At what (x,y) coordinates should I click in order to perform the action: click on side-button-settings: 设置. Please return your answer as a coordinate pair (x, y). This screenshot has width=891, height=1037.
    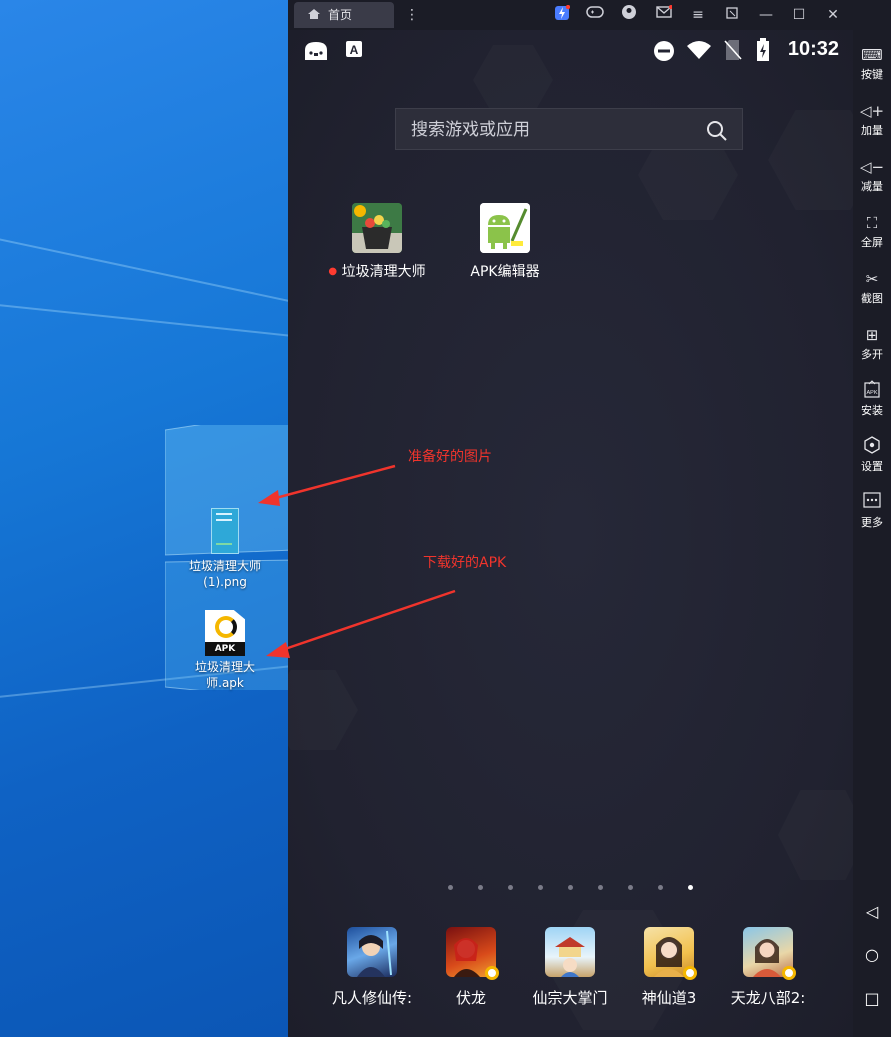
    Looking at the image, I should click on (872, 455).